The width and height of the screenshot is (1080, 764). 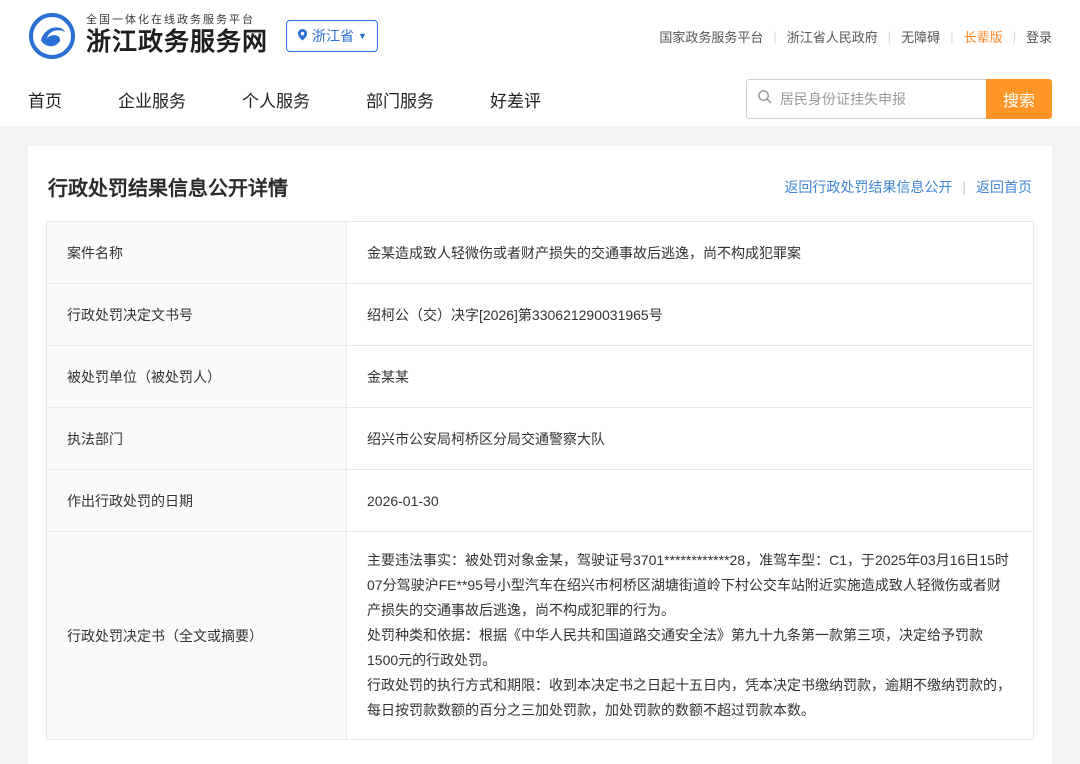 What do you see at coordinates (196, 376) in the screenshot?
I see `row-label-punished-party: 被处罚单位（被处罚人）` at bounding box center [196, 376].